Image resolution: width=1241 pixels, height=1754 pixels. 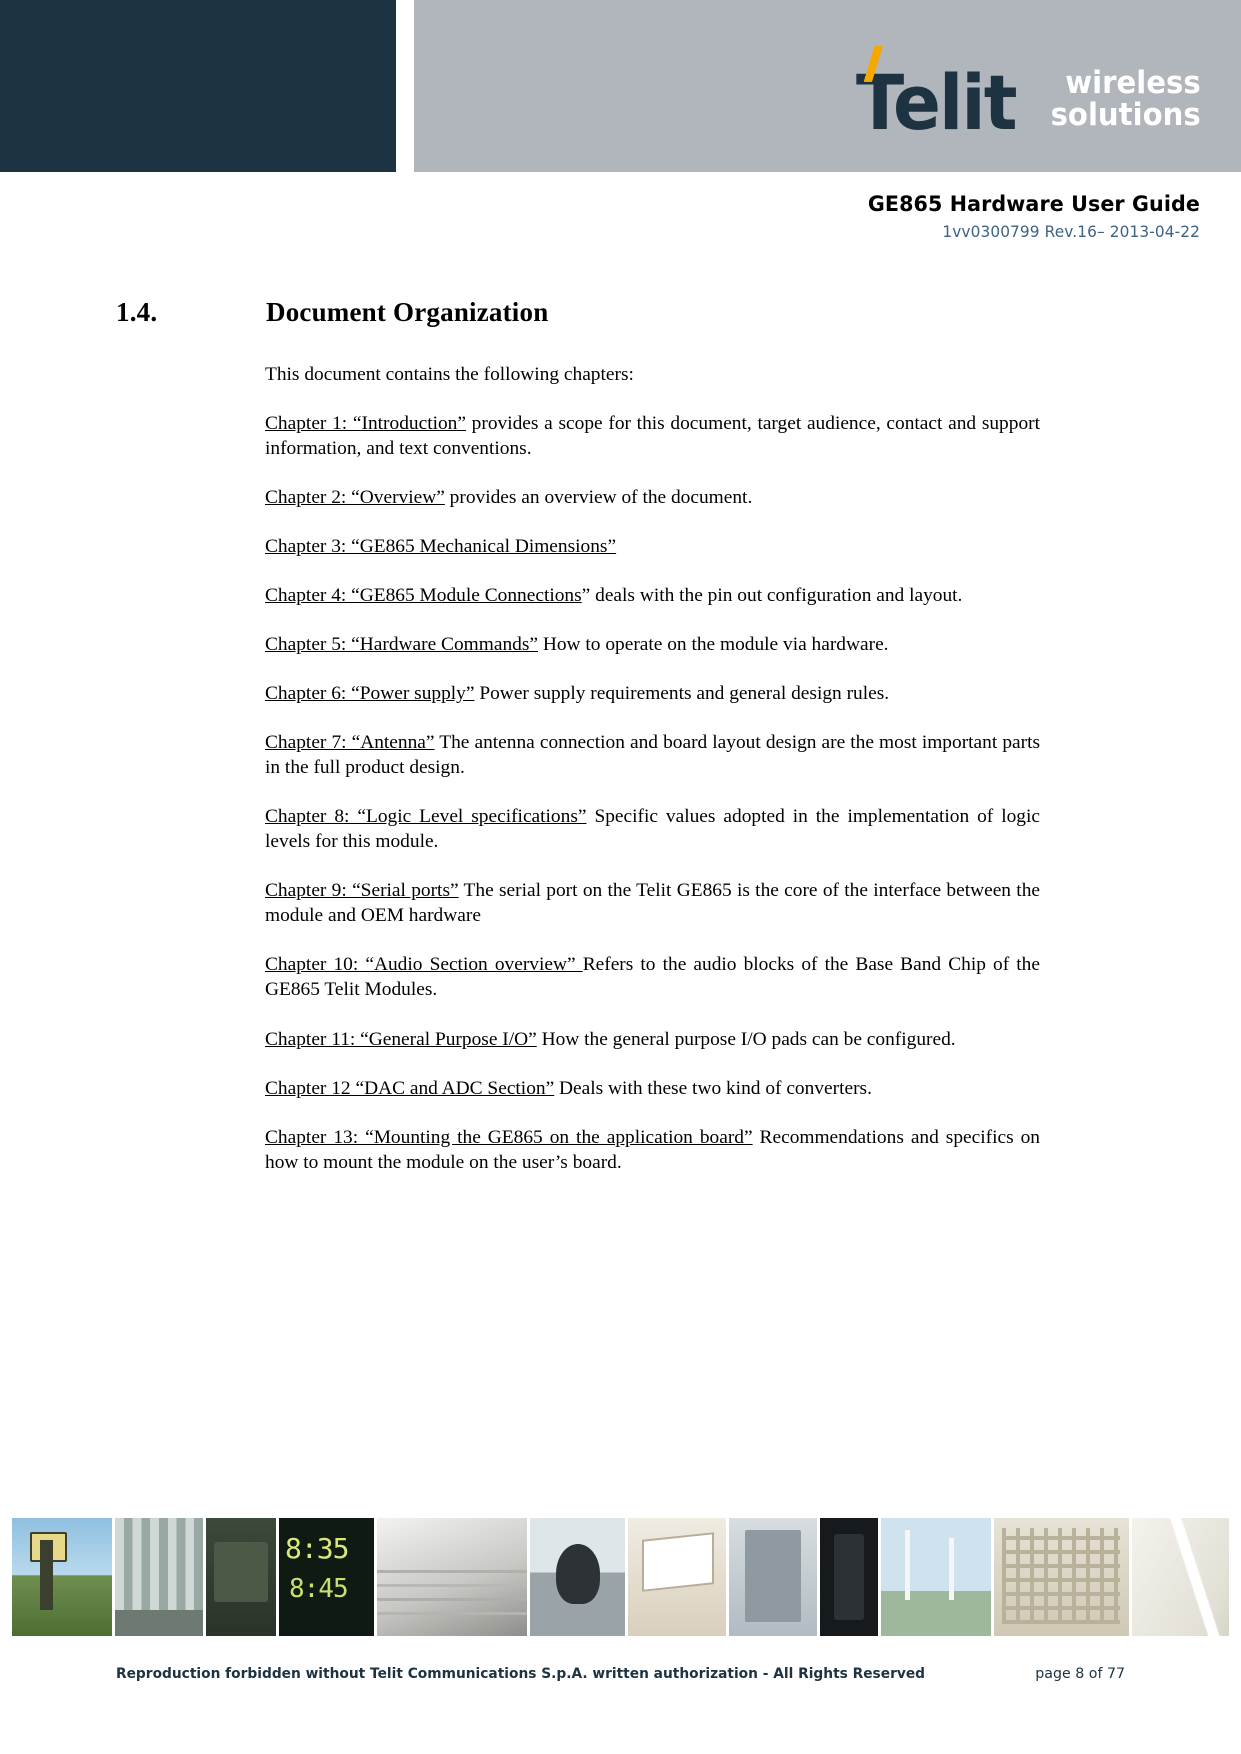 What do you see at coordinates (409, 1088) in the screenshot?
I see `chapter-link-label: Chapter 12 “DAC and ADC Section”` at bounding box center [409, 1088].